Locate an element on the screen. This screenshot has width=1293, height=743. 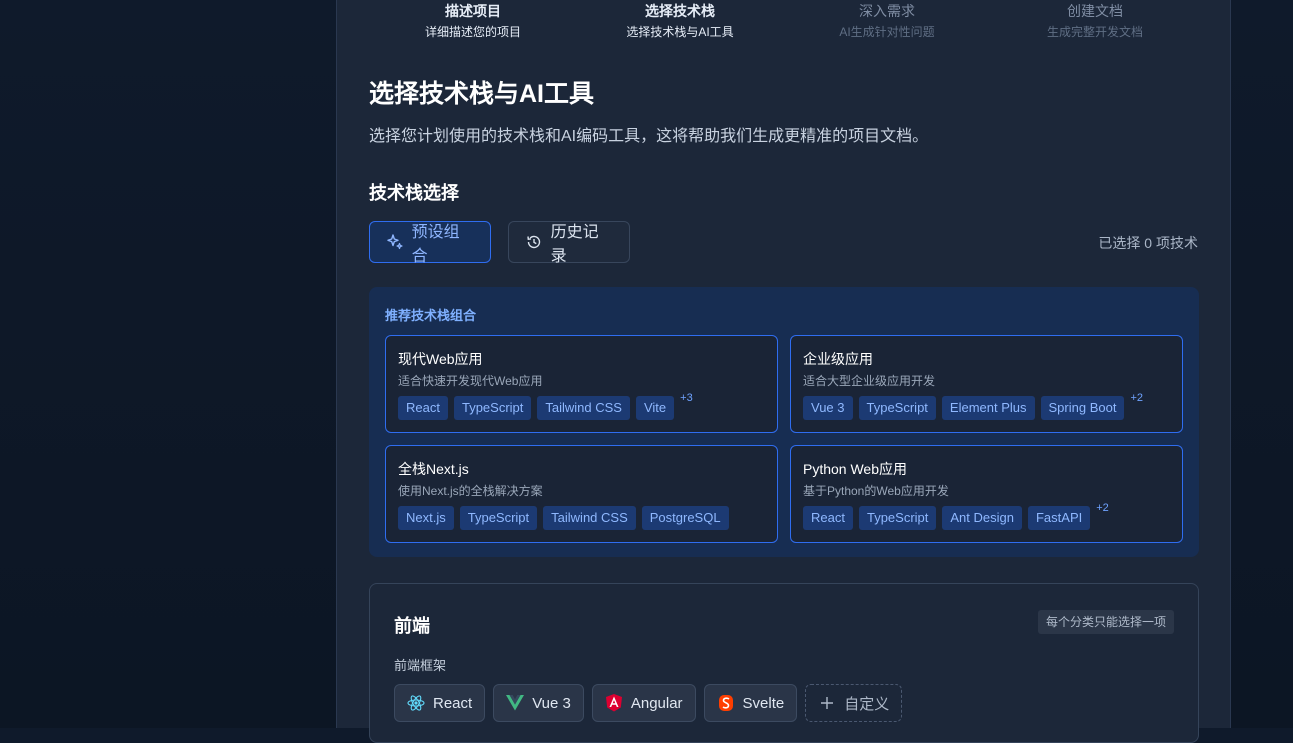
option-angular: Angular is located at coordinates (643, 703).